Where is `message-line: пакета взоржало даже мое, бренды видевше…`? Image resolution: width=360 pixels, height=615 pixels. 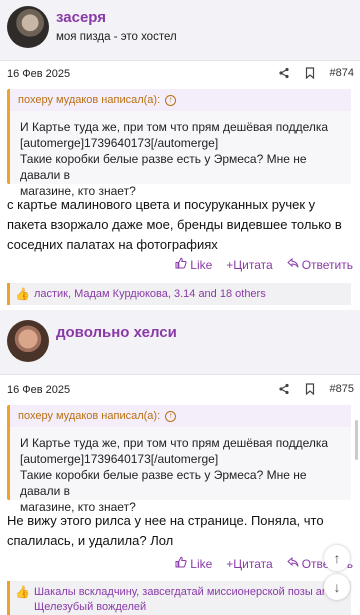 message-line: пакета взоржало даже мое, бренды видевше… is located at coordinates (174, 224).